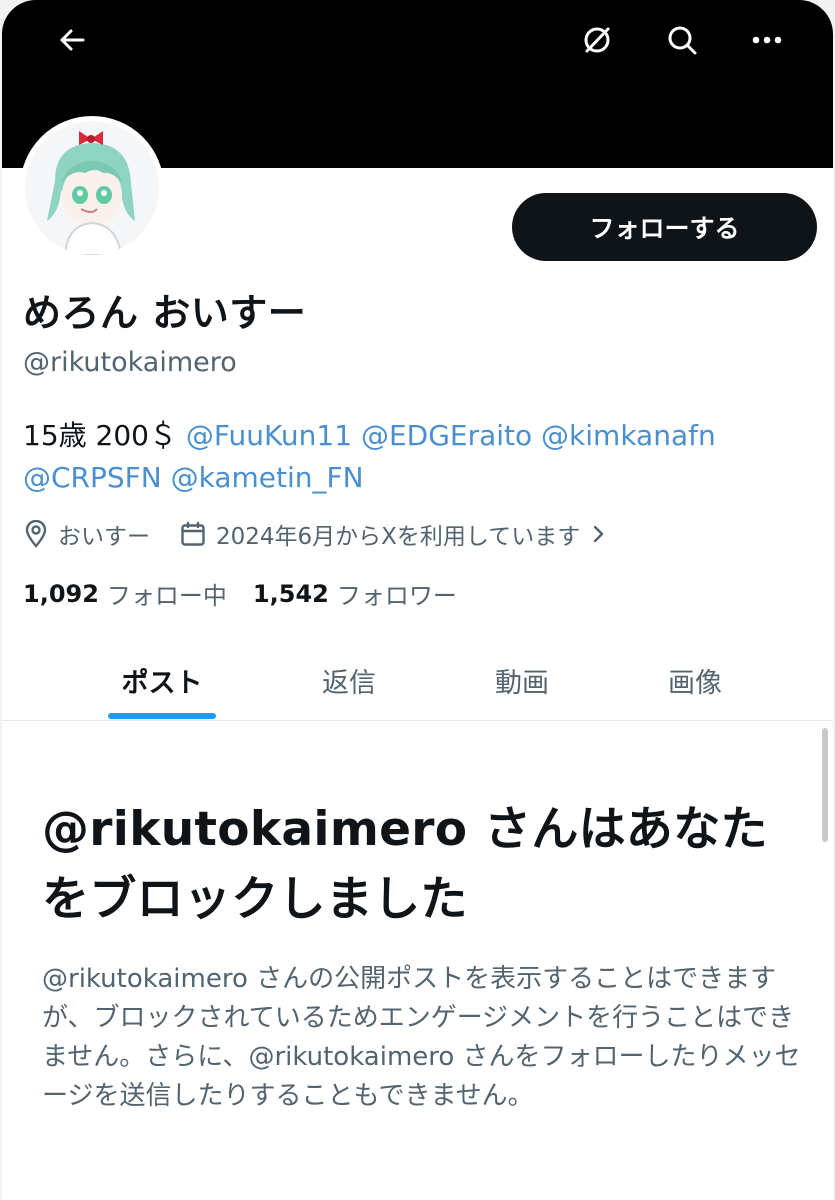  I want to click on follow-stats: 1,092 フォロー中 1,542 フォロワー, so click(253, 593).